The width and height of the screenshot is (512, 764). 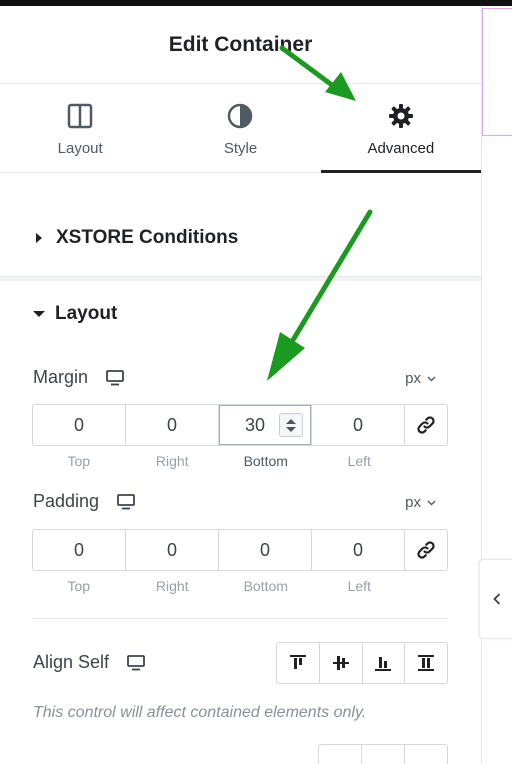 I want to click on align-stretch-button, so click(x=426, y=663).